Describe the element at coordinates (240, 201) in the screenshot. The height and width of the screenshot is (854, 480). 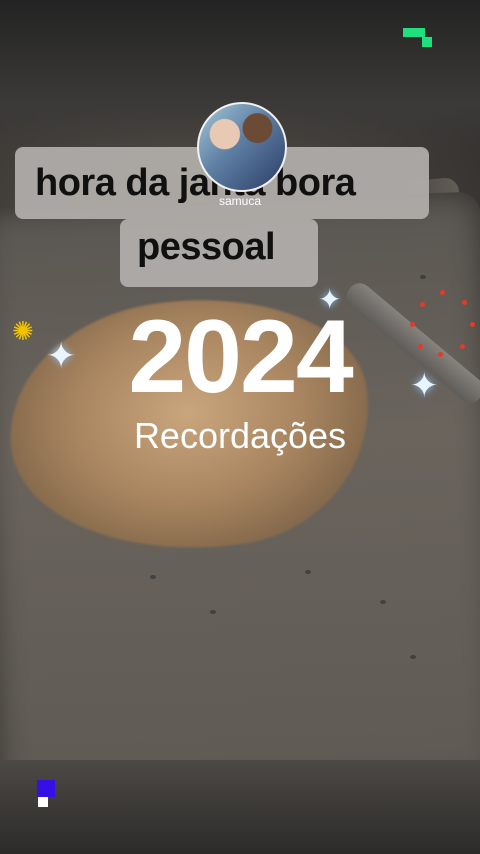
I see `profile-name: samuca` at that location.